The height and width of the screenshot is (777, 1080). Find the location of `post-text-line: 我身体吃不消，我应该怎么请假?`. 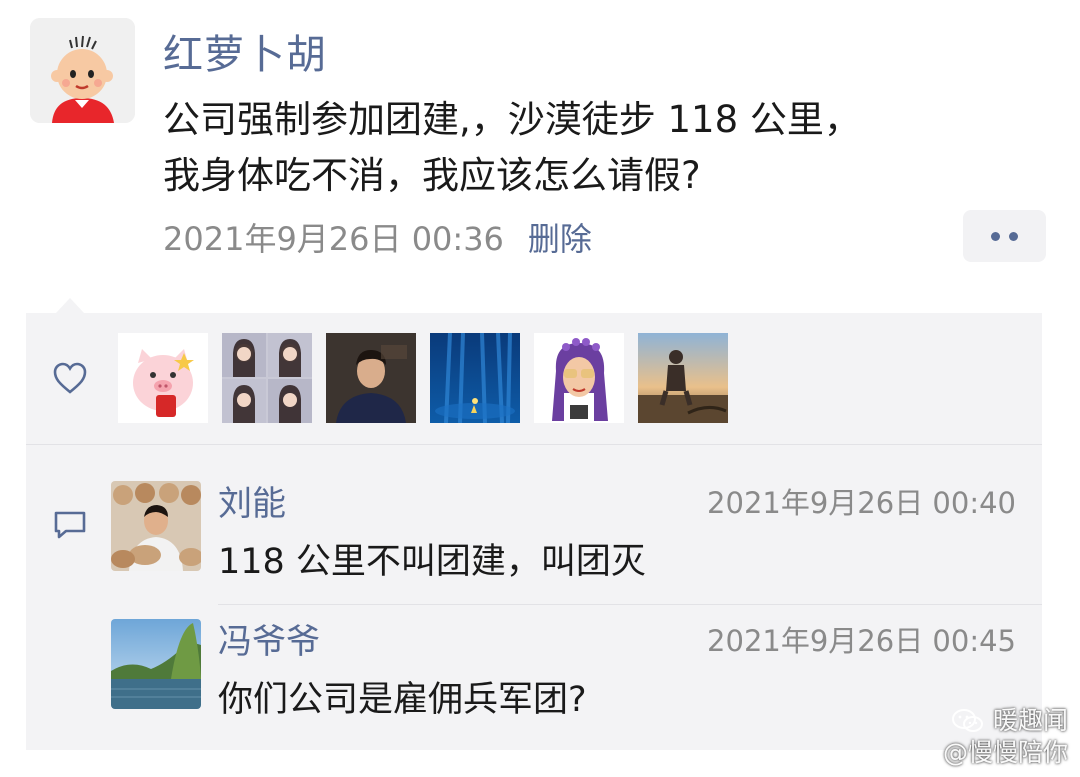

post-text-line: 我身体吃不消，我应该怎么请假? is located at coordinates (432, 175).